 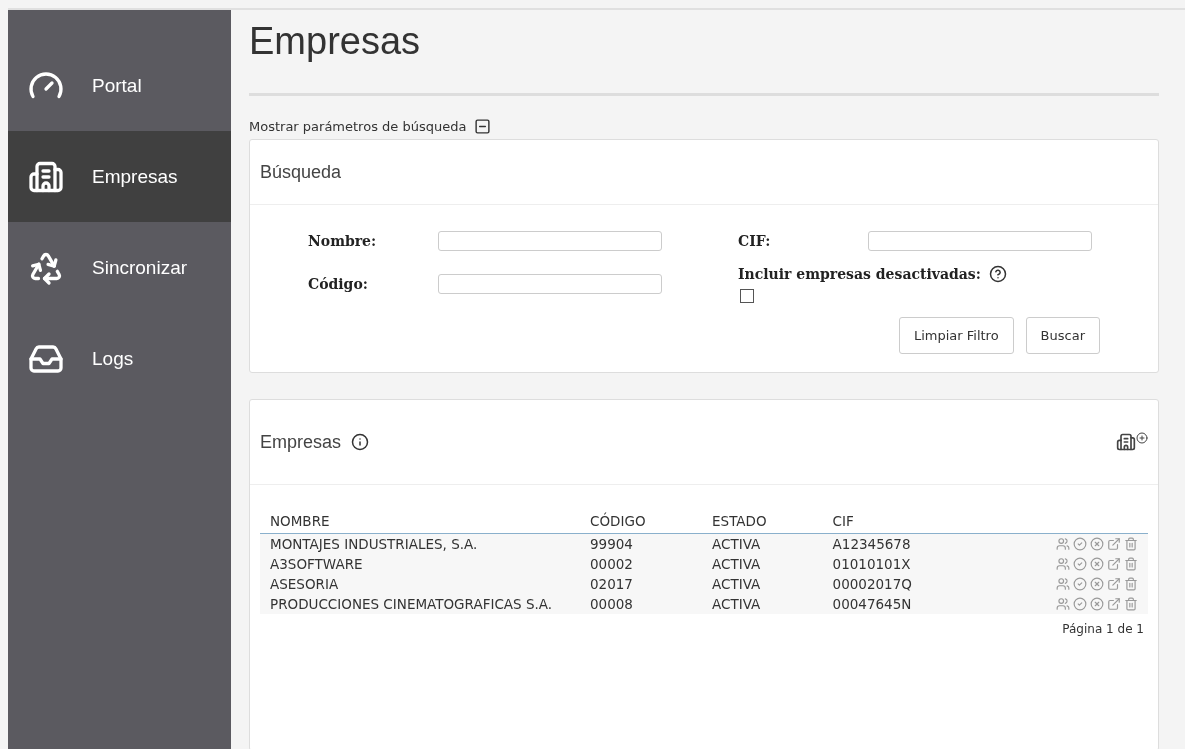 What do you see at coordinates (119, 358) in the screenshot?
I see `sidebar-item: Logs` at bounding box center [119, 358].